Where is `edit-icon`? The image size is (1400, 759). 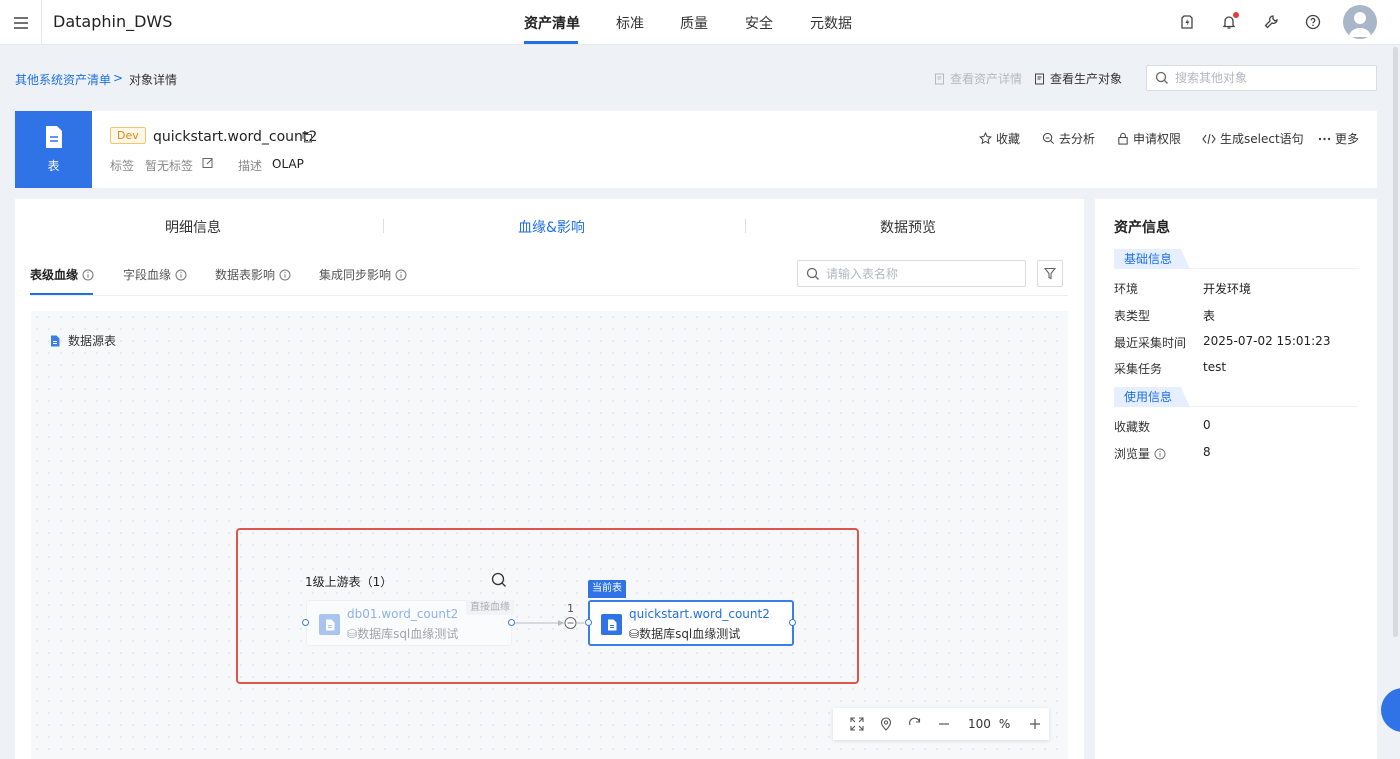
edit-icon is located at coordinates (208, 163).